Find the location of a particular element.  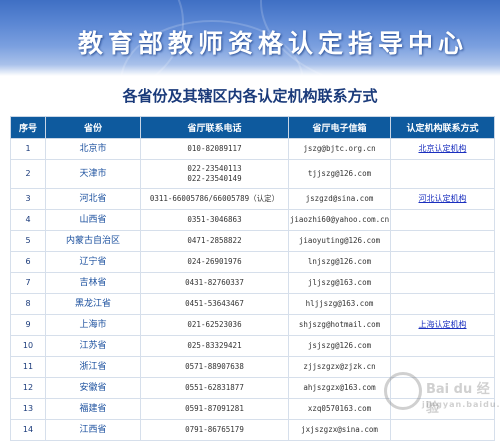

phone-number: 0571-88907638 is located at coordinates (214, 366).